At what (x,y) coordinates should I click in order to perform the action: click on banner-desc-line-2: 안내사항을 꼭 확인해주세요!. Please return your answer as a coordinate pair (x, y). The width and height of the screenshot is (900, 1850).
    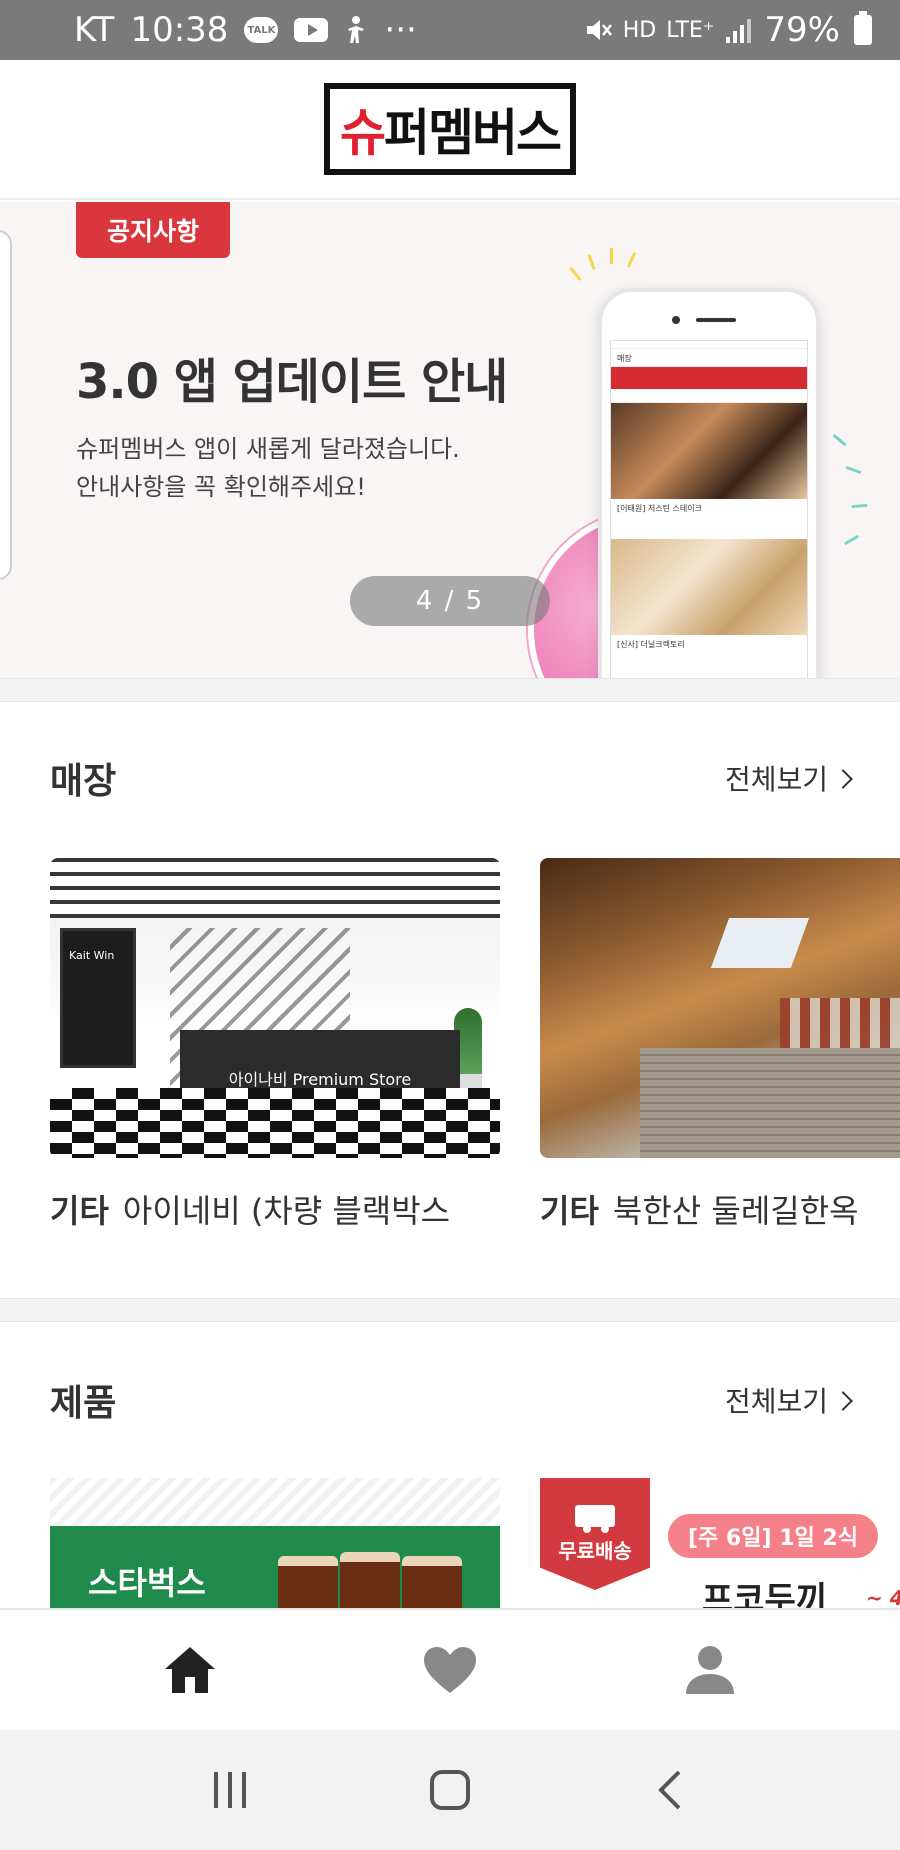
    Looking at the image, I should click on (221, 487).